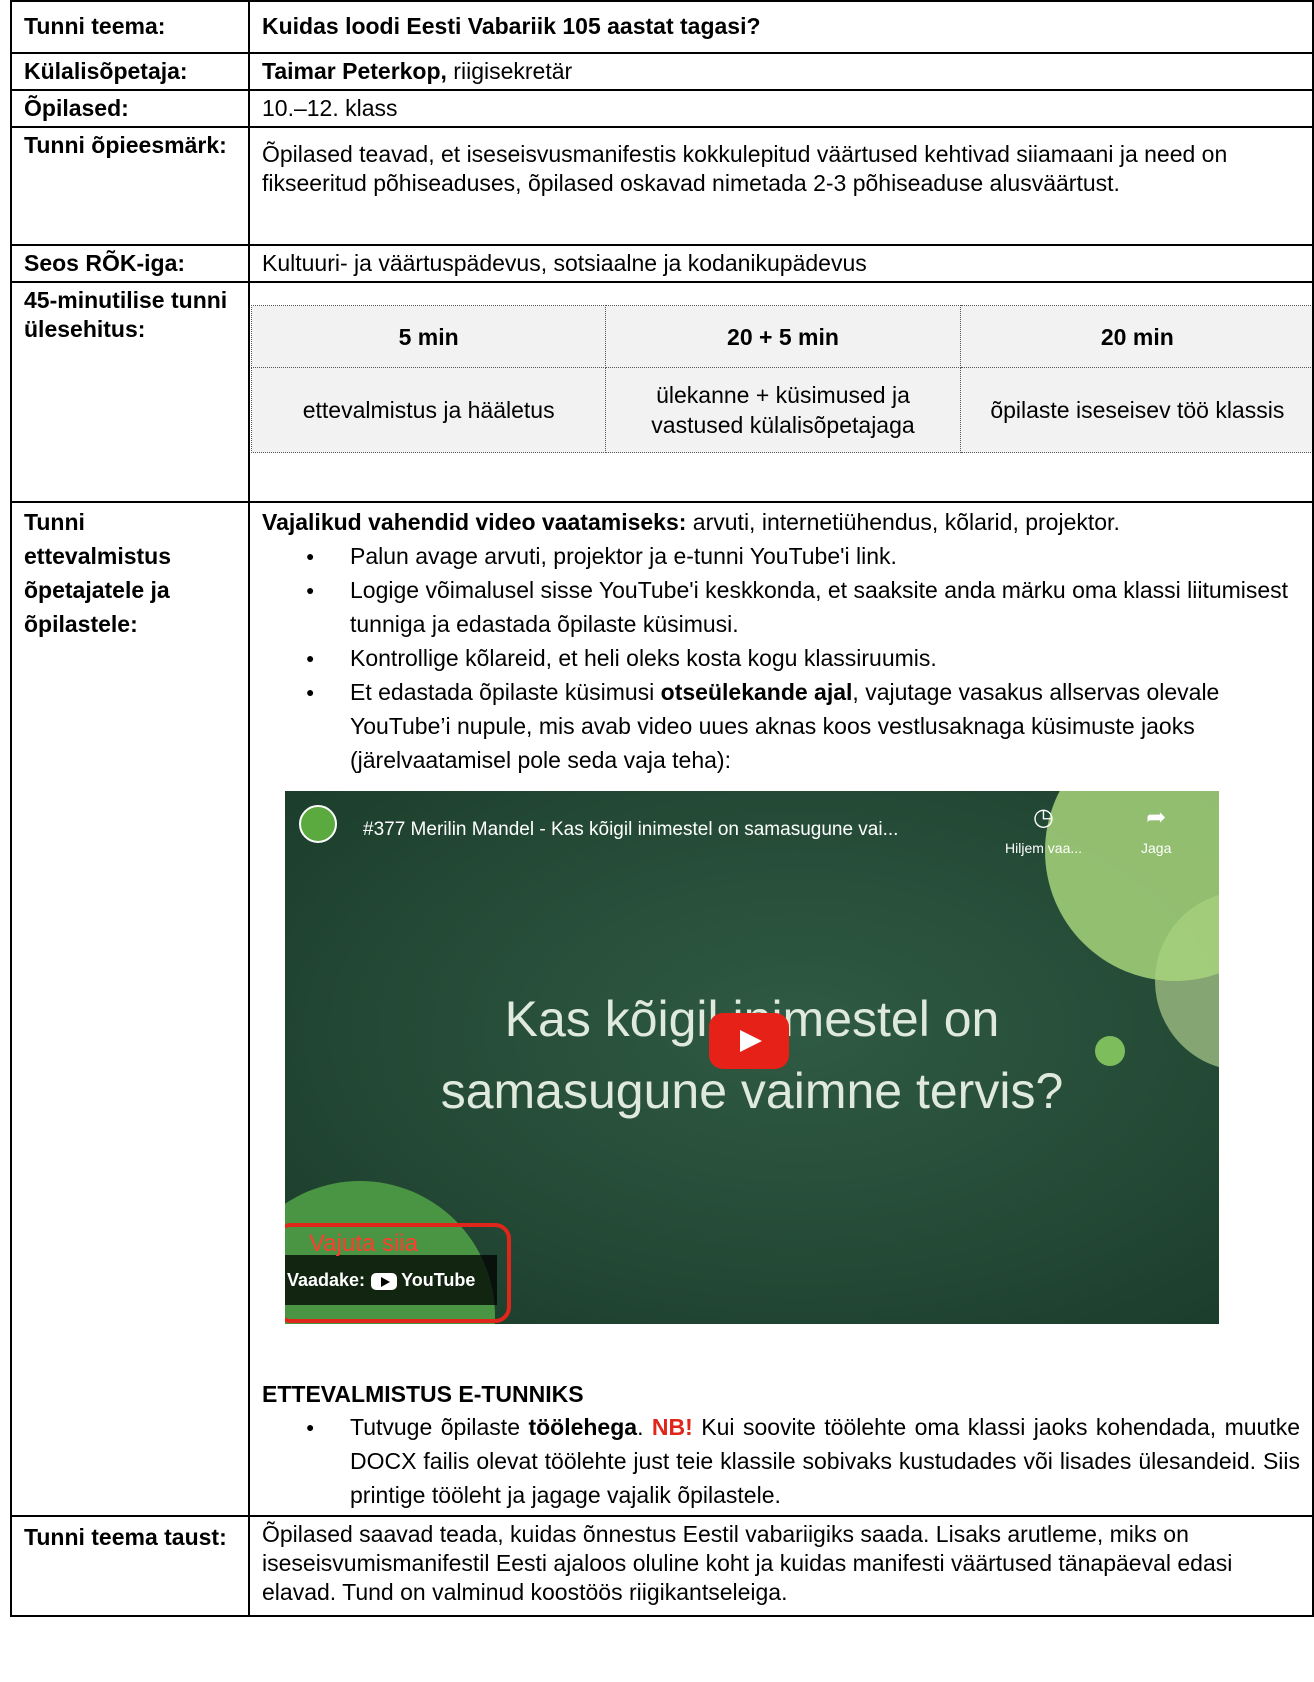 This screenshot has width=1314, height=1682. I want to click on guest-name: Taimar Peterkop,, so click(354, 71).